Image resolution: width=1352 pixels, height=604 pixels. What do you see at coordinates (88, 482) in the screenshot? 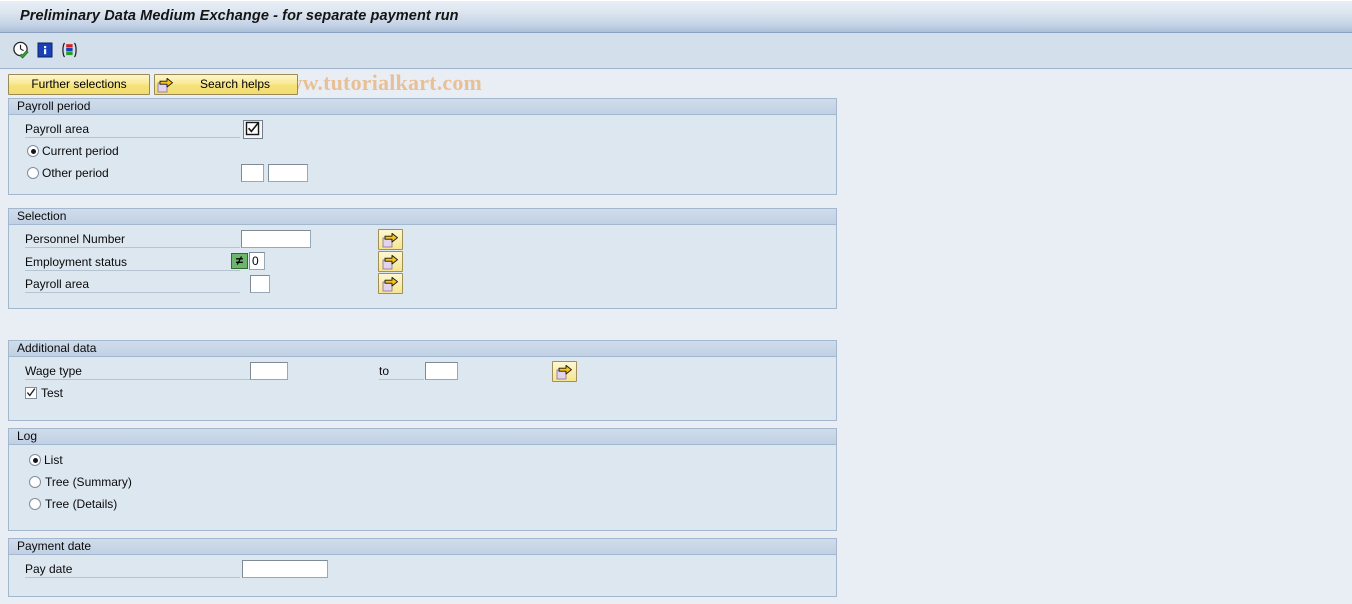
I see `label-log-tree-summary: Tree (Summary)` at bounding box center [88, 482].